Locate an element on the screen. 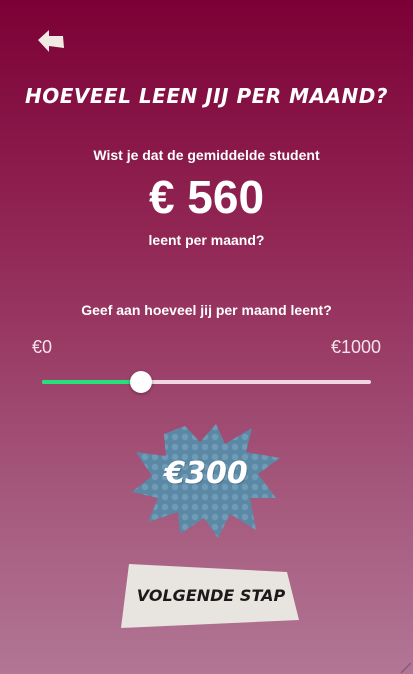  next-step-button: VOLGENDE STAP is located at coordinates (211, 596).